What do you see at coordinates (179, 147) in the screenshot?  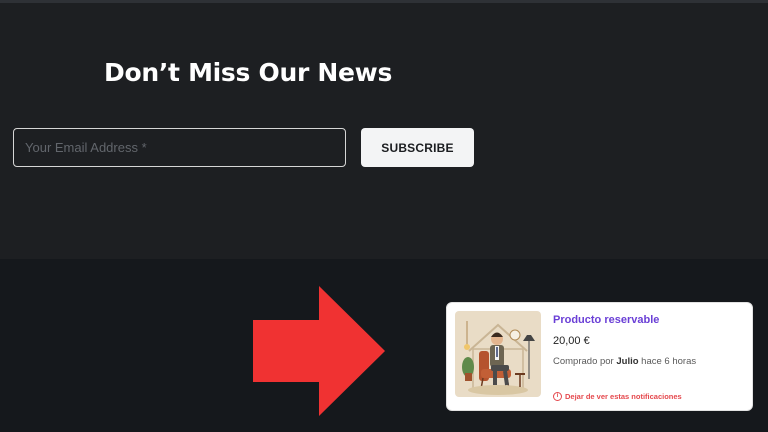 I see `email-input` at bounding box center [179, 147].